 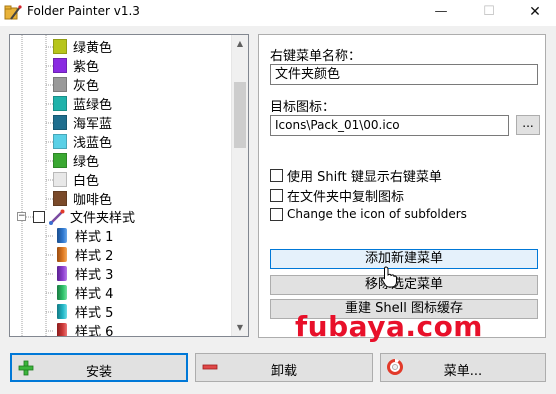 I want to click on tree-item-color: 绿色, so click(x=76, y=160).